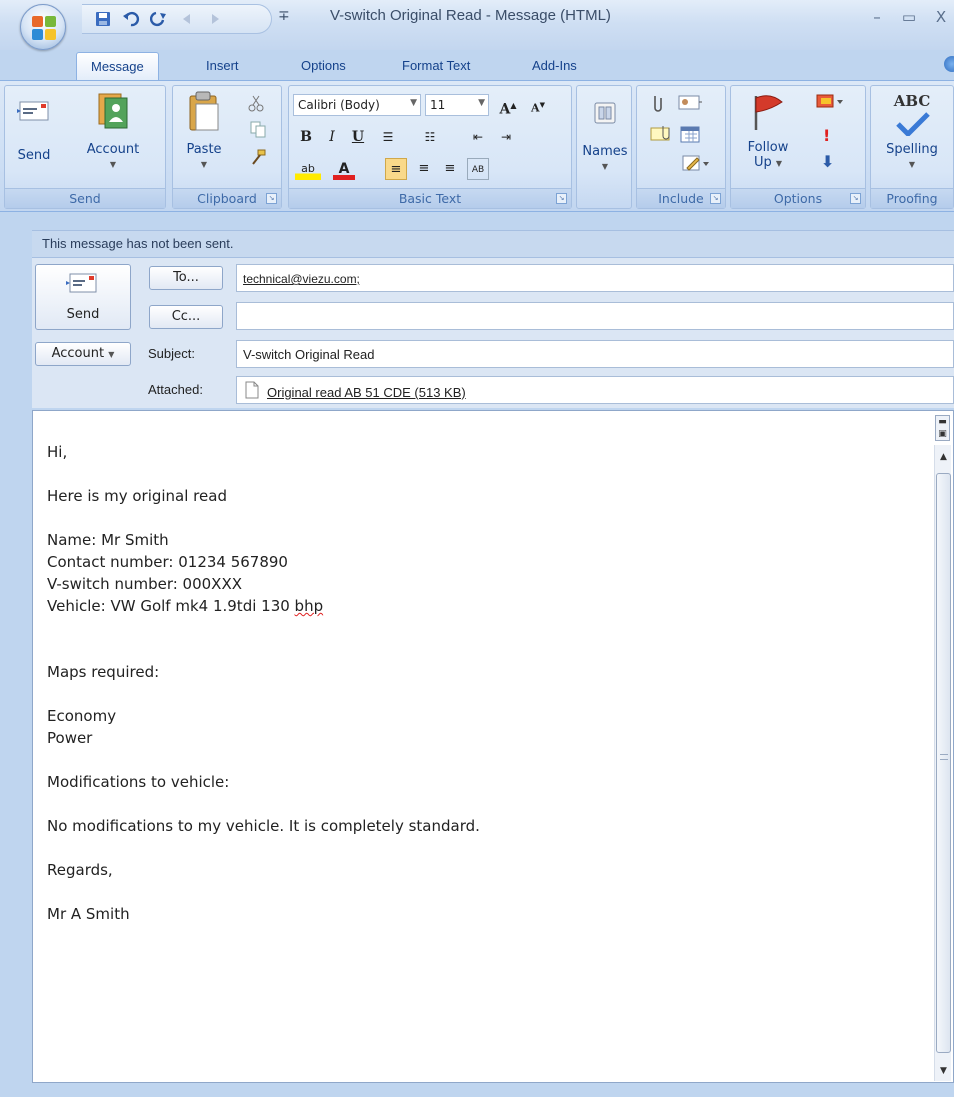  What do you see at coordinates (436, 66) in the screenshot?
I see `tab-format-text: Format Text` at bounding box center [436, 66].